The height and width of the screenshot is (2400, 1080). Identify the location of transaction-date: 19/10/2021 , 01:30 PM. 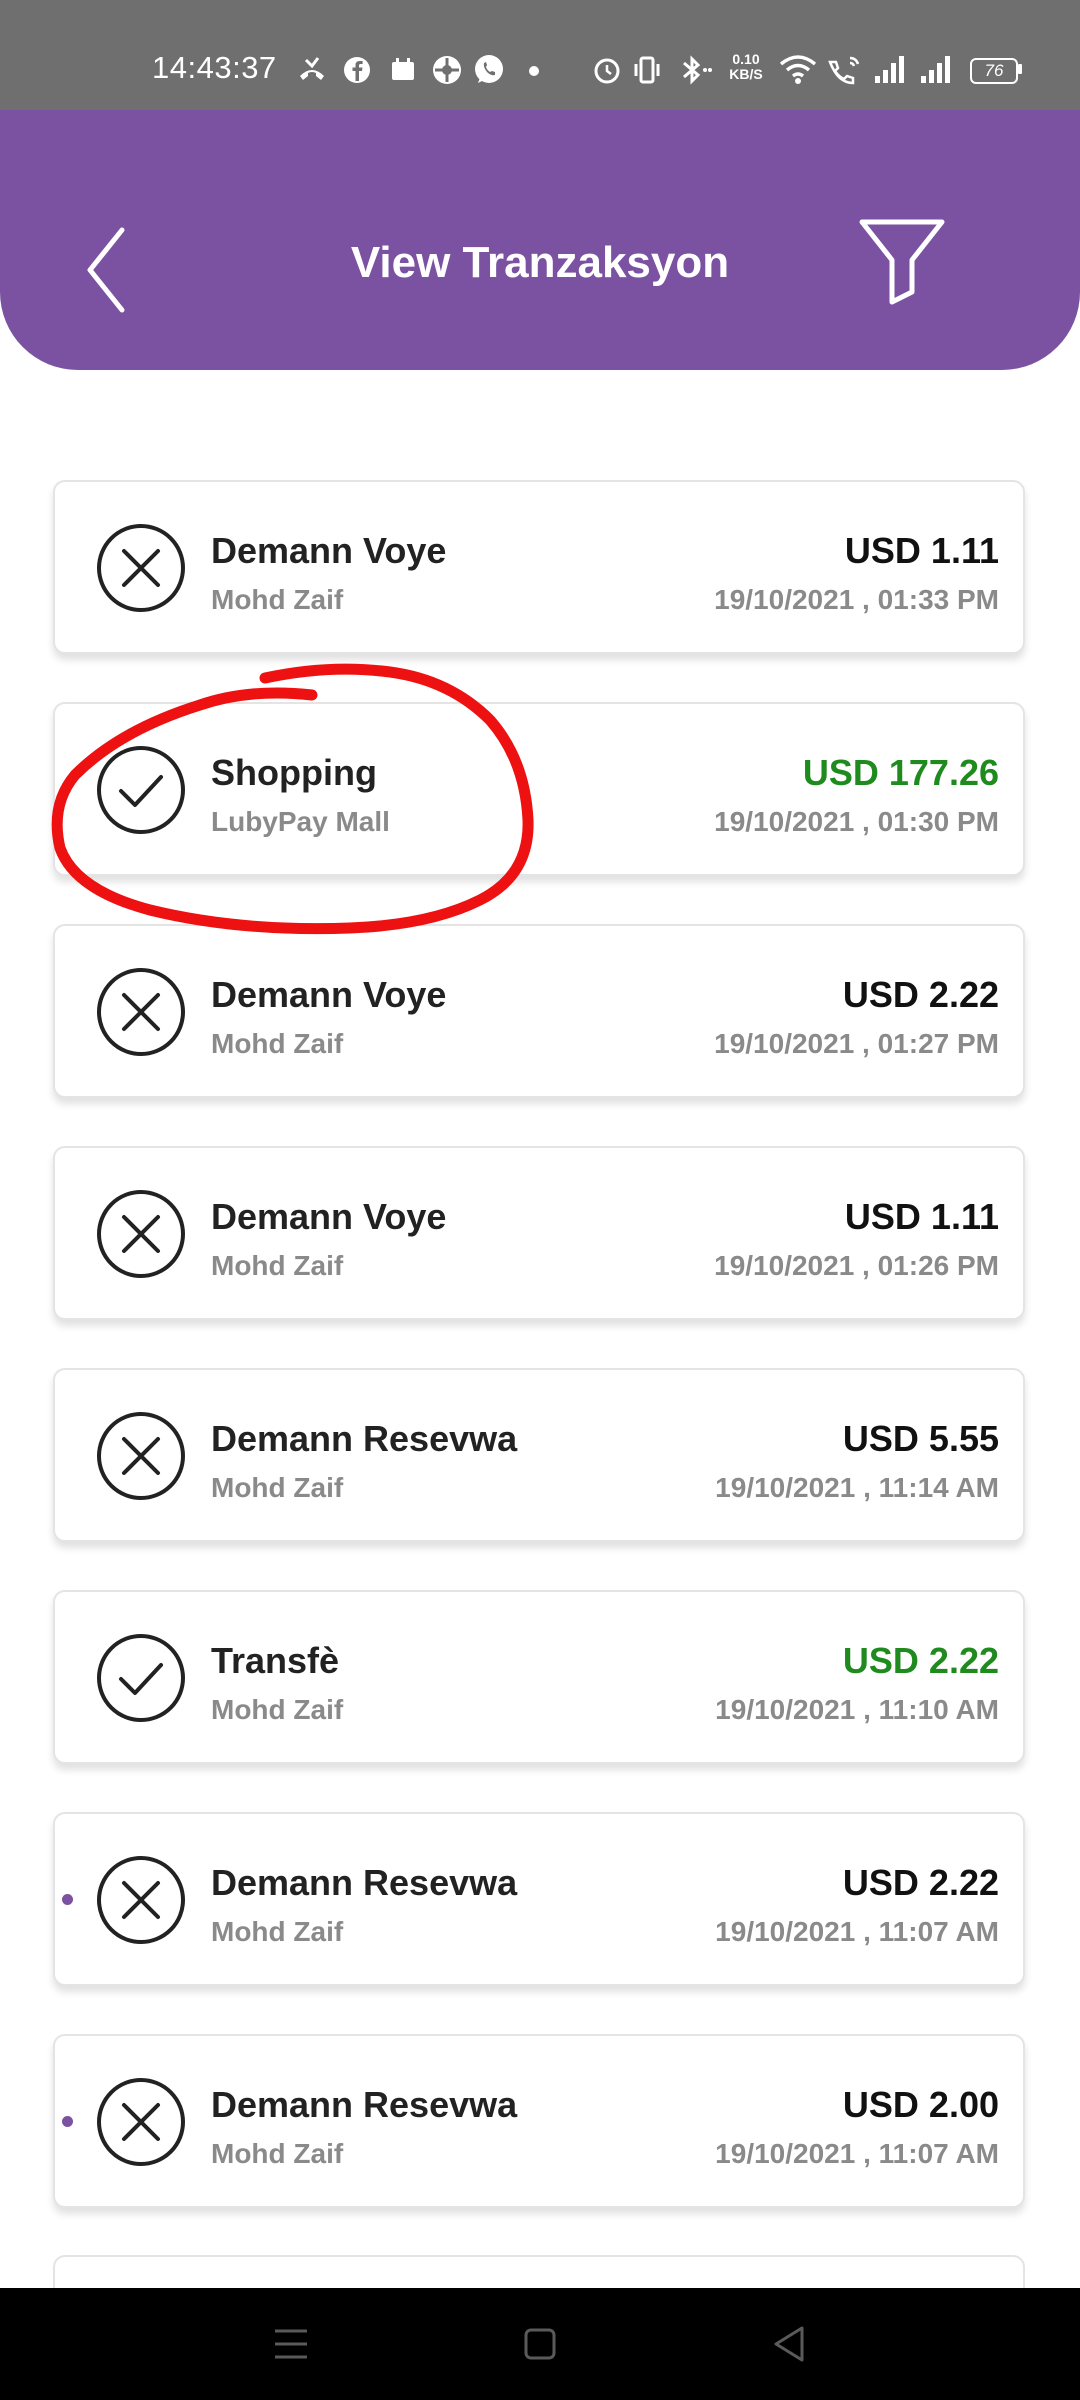
(856, 821).